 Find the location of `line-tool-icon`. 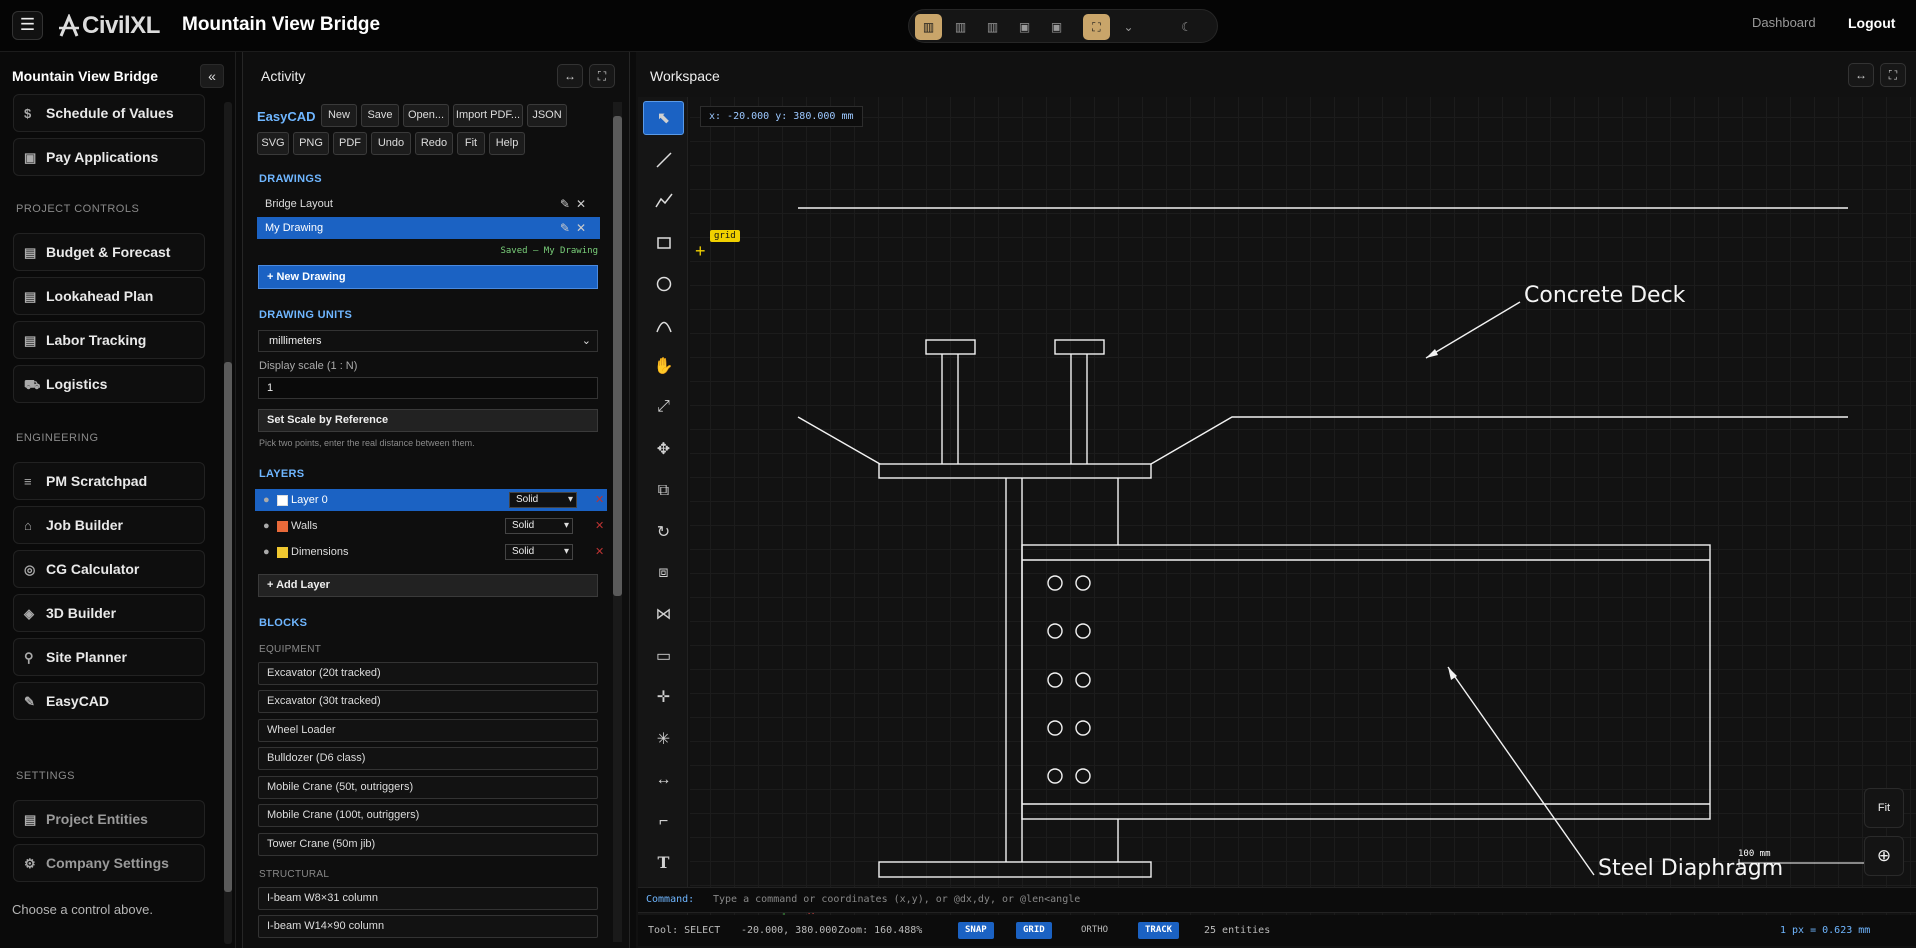

line-tool-icon is located at coordinates (663, 160).